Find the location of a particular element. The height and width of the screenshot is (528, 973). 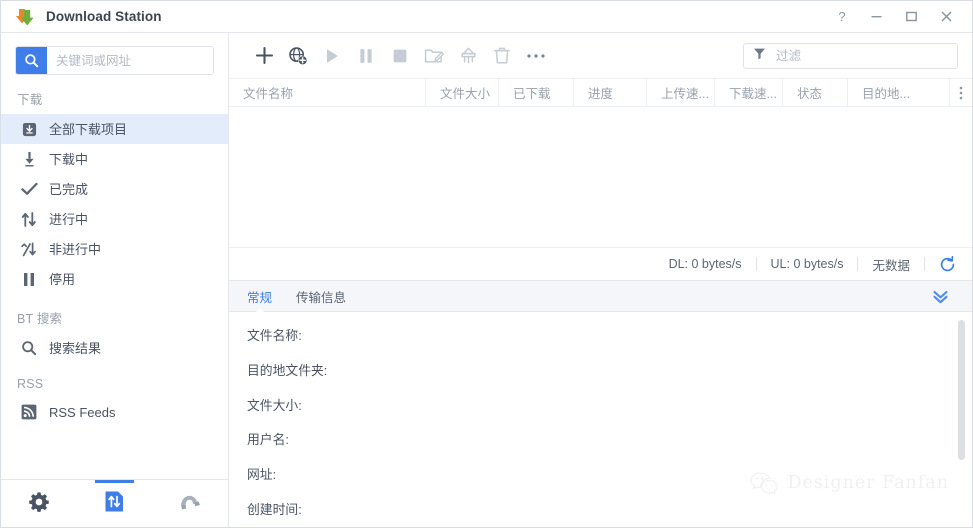

sidebar-item-label: RSS Feeds is located at coordinates (82, 412).